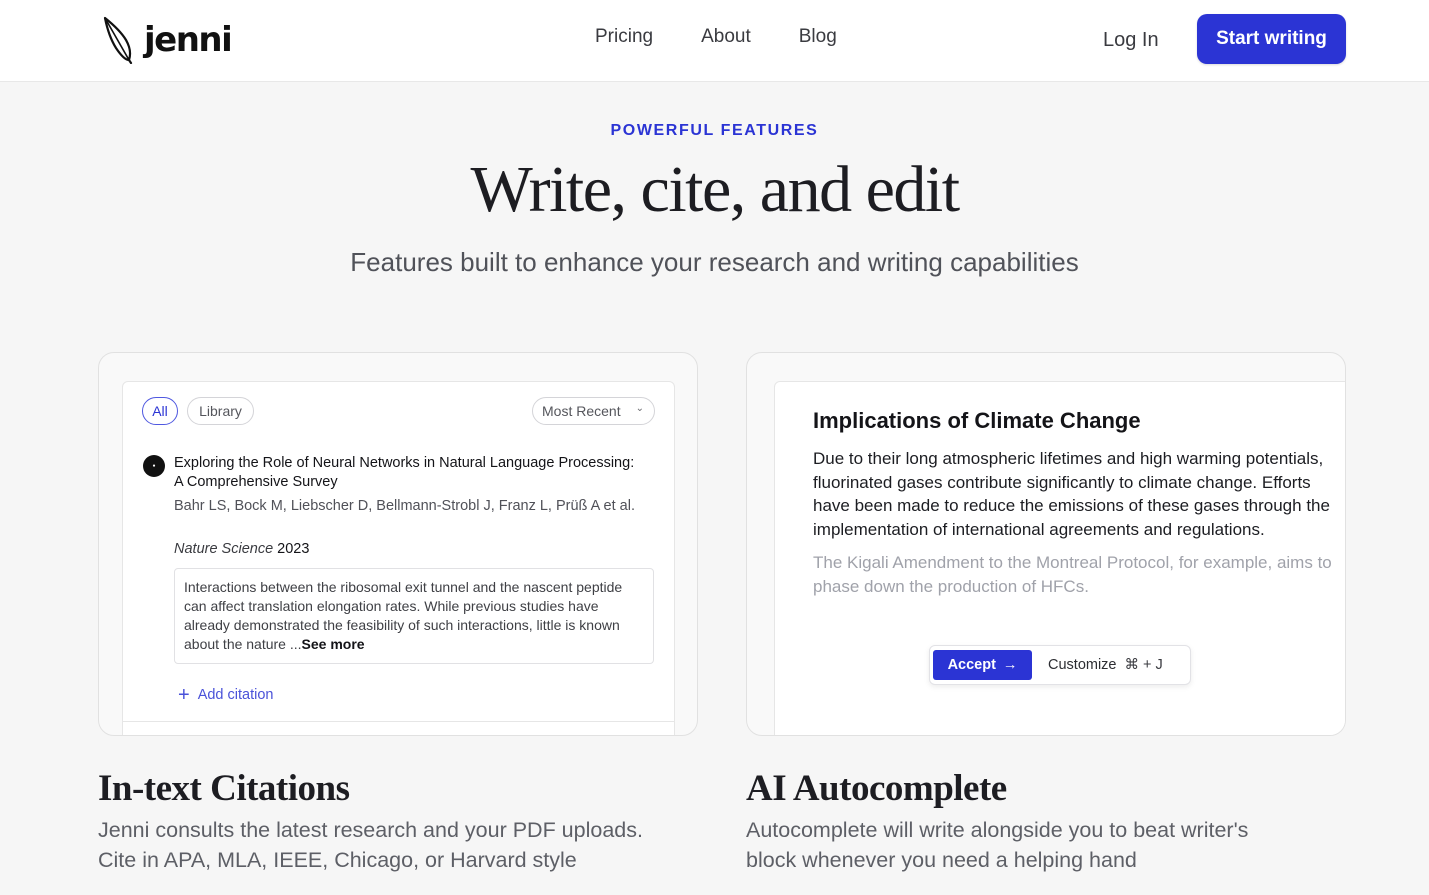 The height and width of the screenshot is (895, 1429). I want to click on accept-label: Accept, so click(971, 665).